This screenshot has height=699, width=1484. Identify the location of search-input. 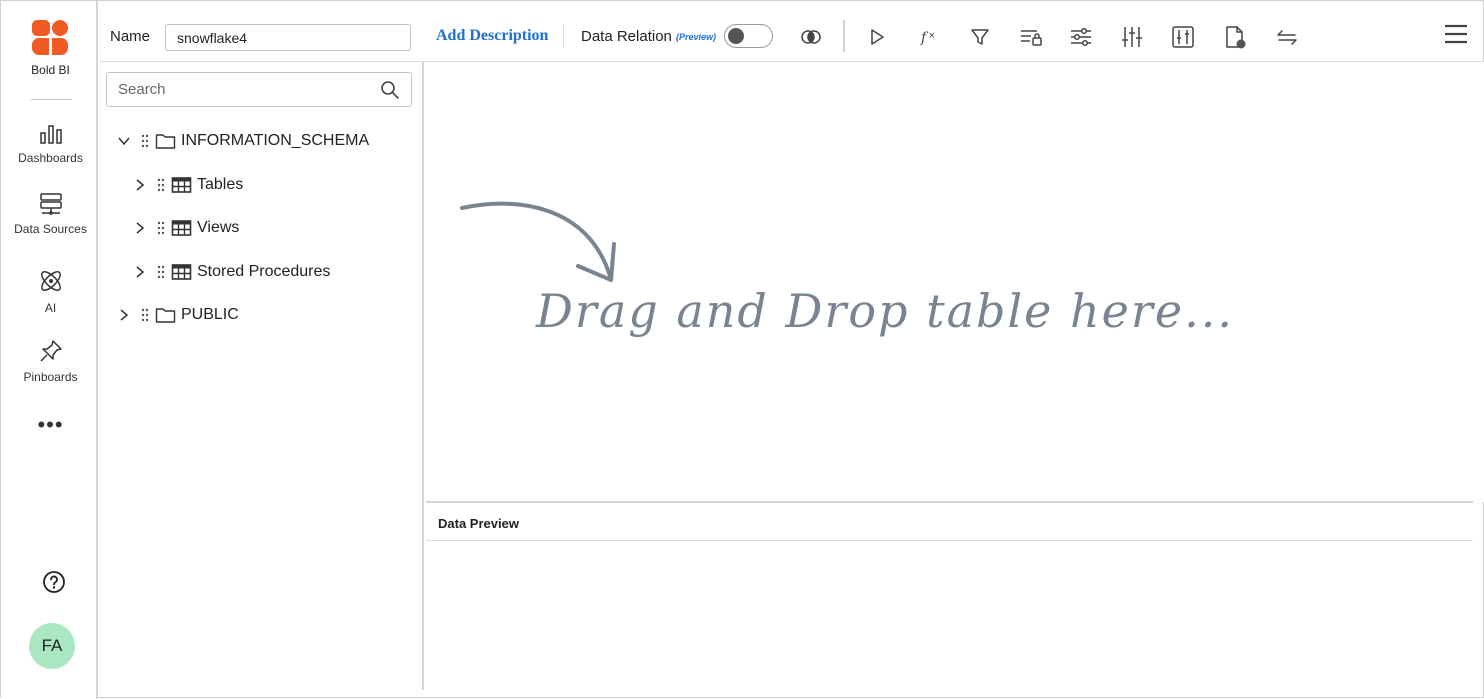
(259, 89).